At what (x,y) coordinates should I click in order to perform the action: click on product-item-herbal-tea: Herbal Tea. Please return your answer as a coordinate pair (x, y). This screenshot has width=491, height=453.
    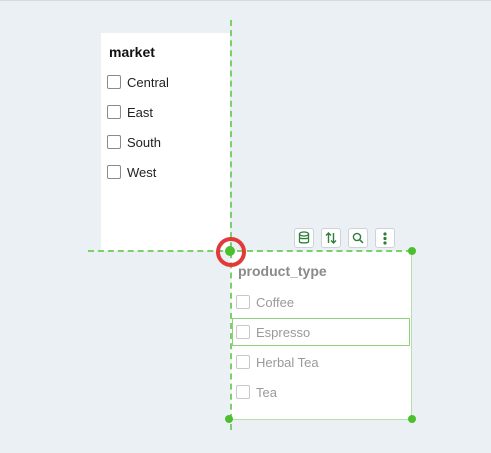
    Looking at the image, I should click on (277, 362).